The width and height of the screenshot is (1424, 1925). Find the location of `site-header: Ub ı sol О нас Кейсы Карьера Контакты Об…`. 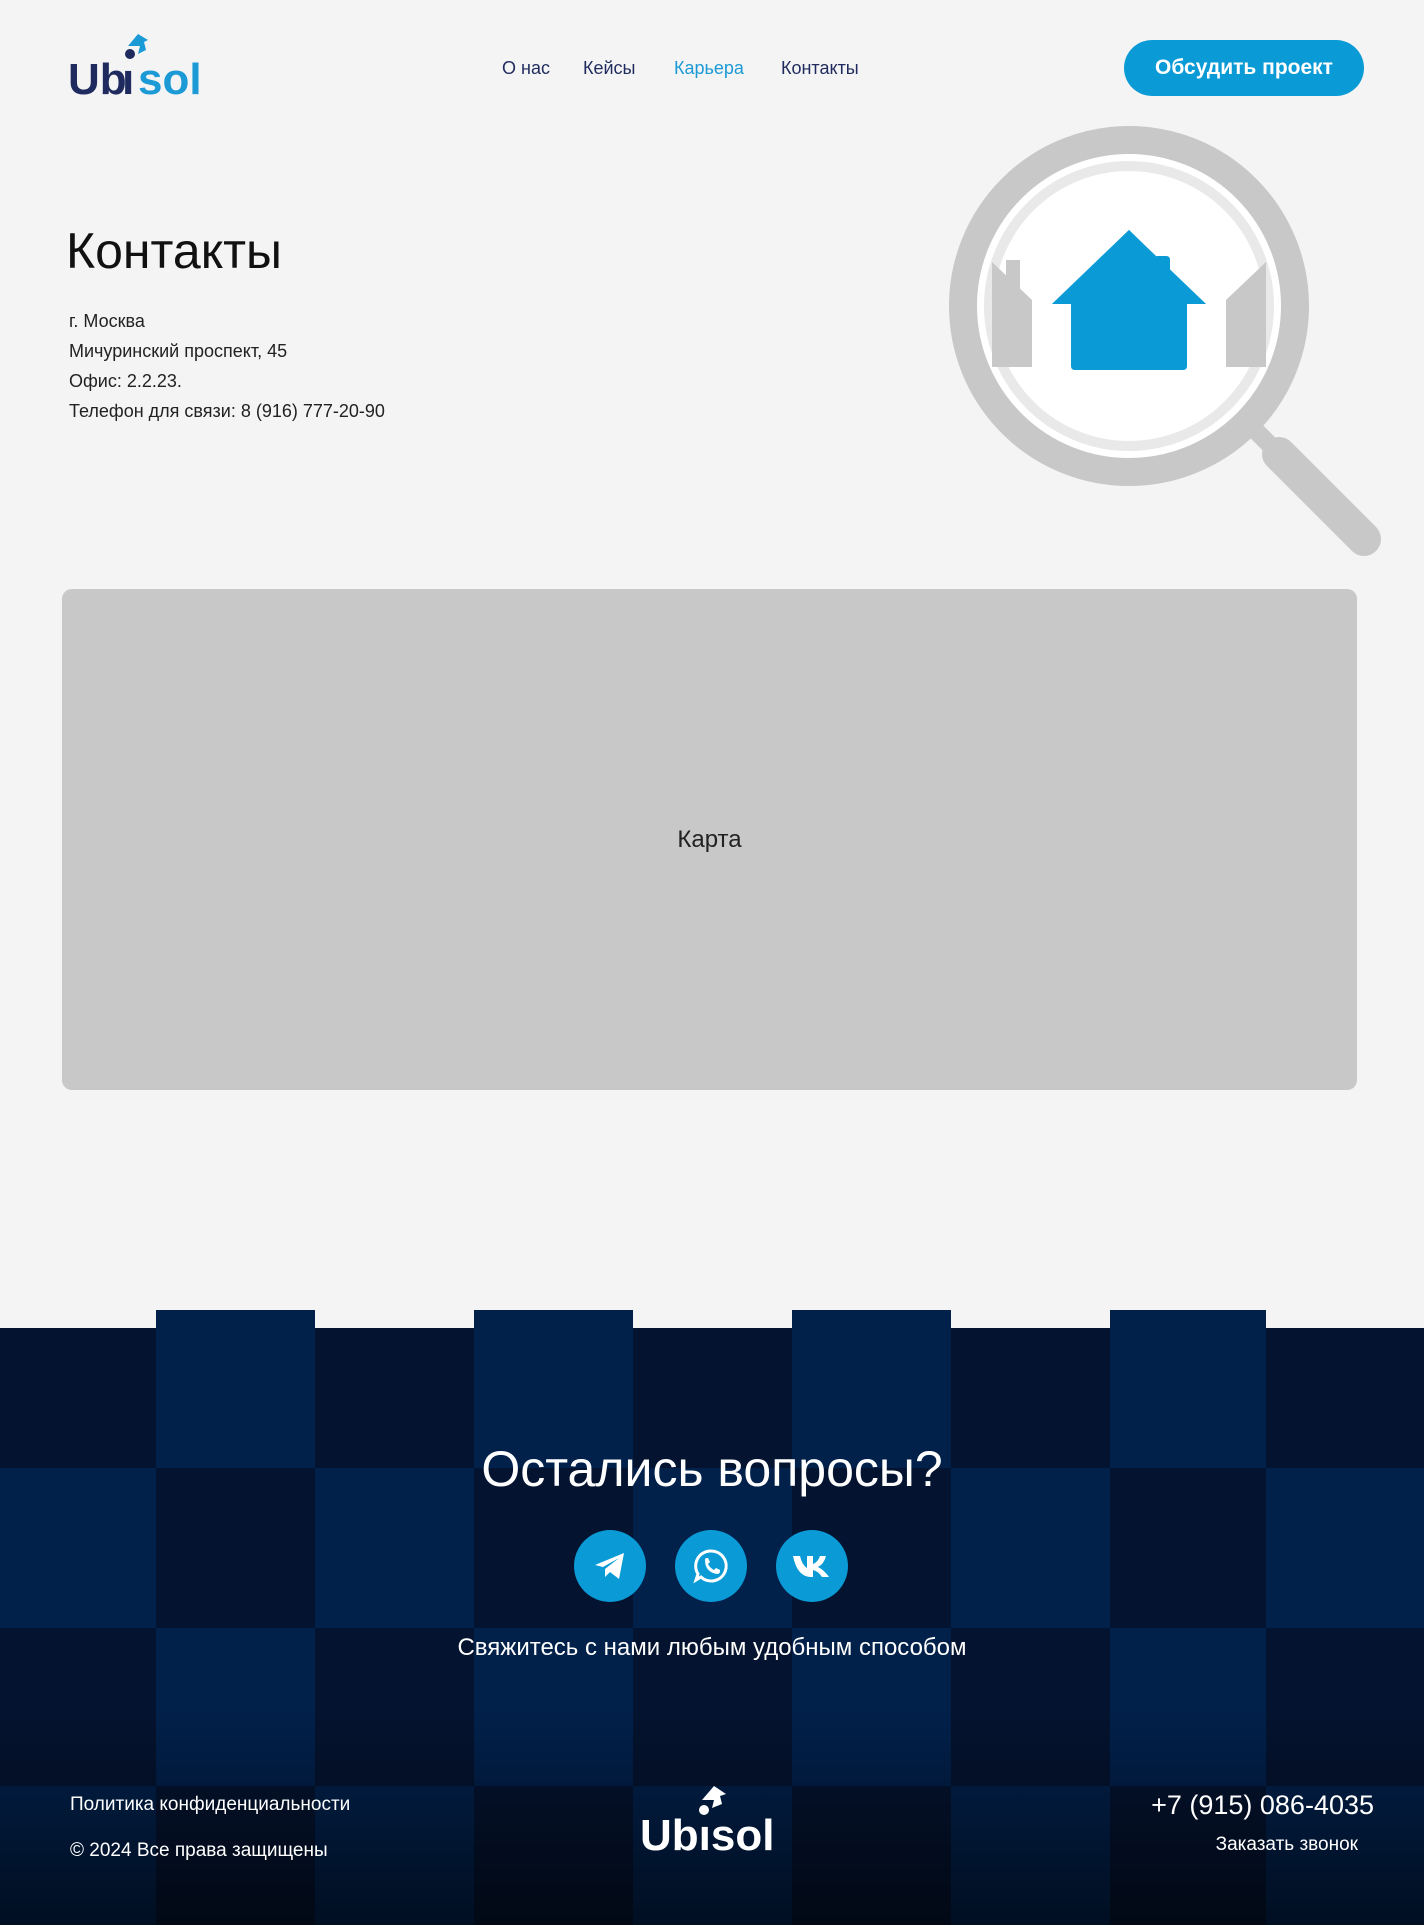

site-header: Ub ı sol О нас Кейсы Карьера Контакты Об… is located at coordinates (712, 70).